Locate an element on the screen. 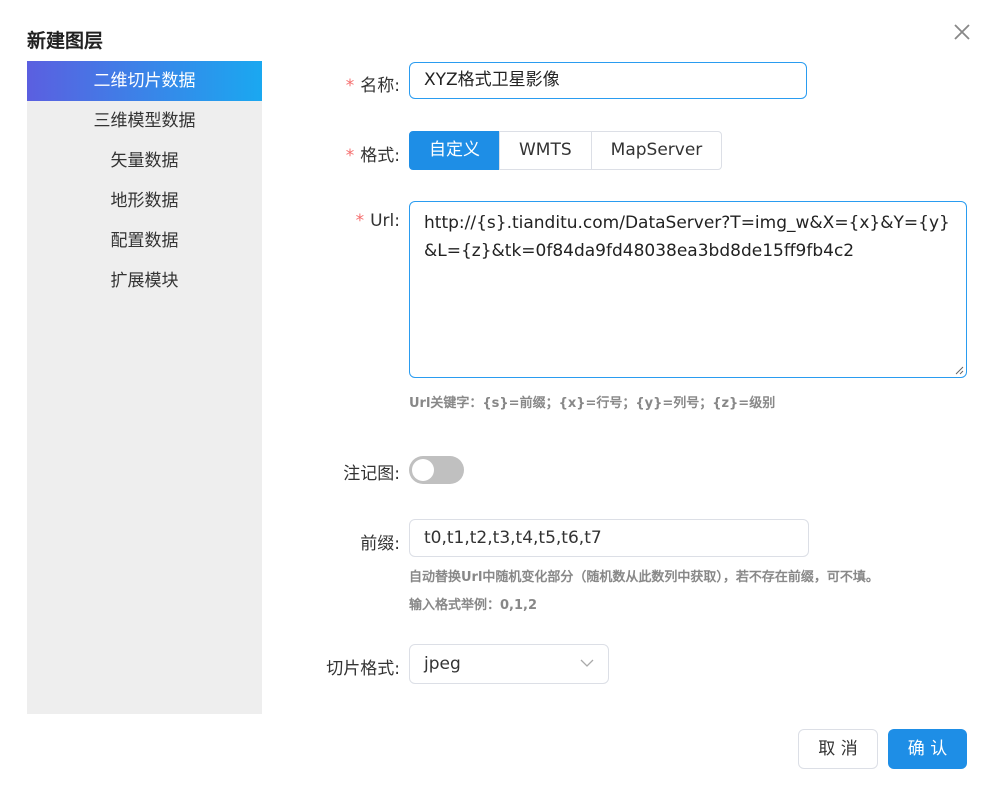 The width and height of the screenshot is (995, 791). tile-format-value: jpeg is located at coordinates (442, 664).